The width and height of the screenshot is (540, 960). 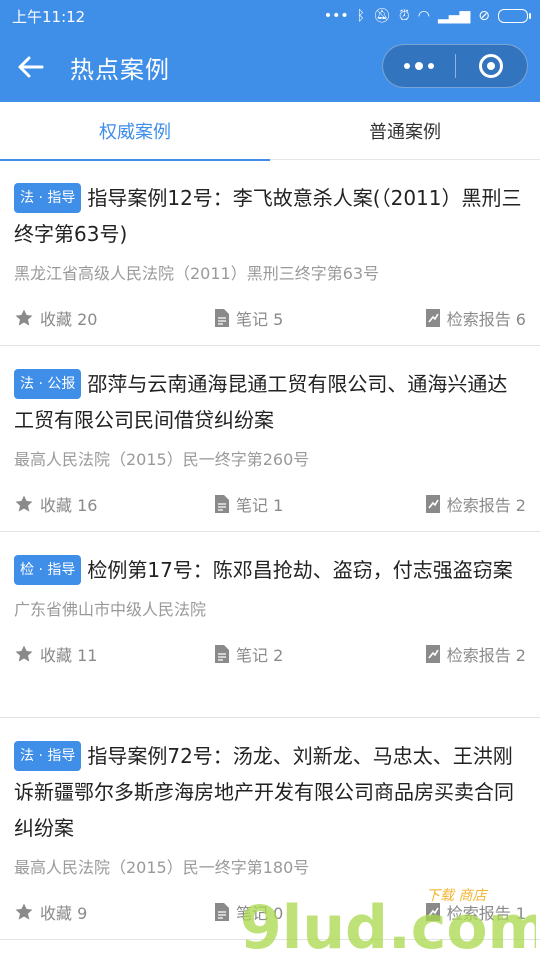 I want to click on case-court: 最高人民法院（2015）民一终字第260号, so click(x=162, y=459).